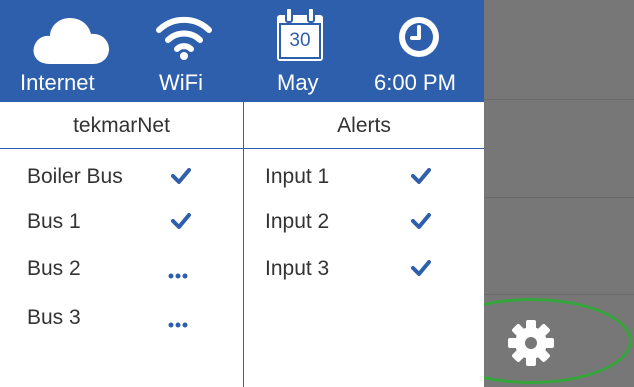 Image resolution: width=634 pixels, height=387 pixels. What do you see at coordinates (364, 125) in the screenshot?
I see `alerts-title: Alerts` at bounding box center [364, 125].